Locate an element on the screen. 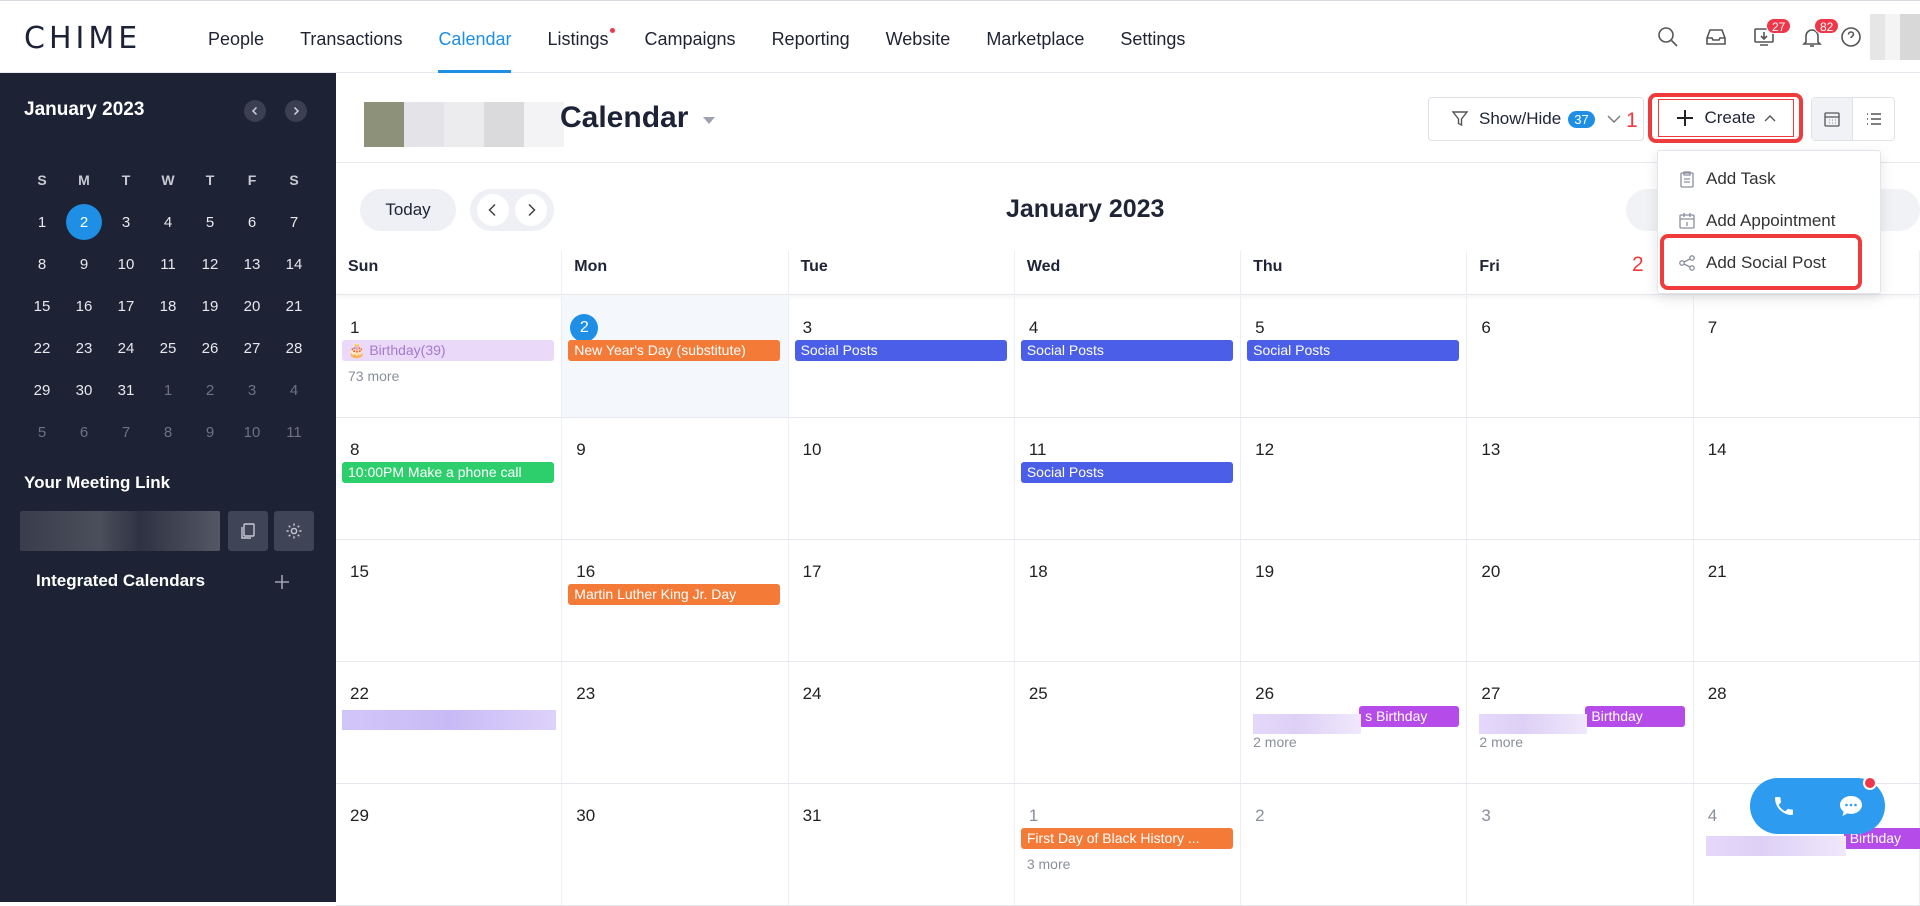 This screenshot has height=906, width=1920. mini-day: 12 is located at coordinates (210, 264).